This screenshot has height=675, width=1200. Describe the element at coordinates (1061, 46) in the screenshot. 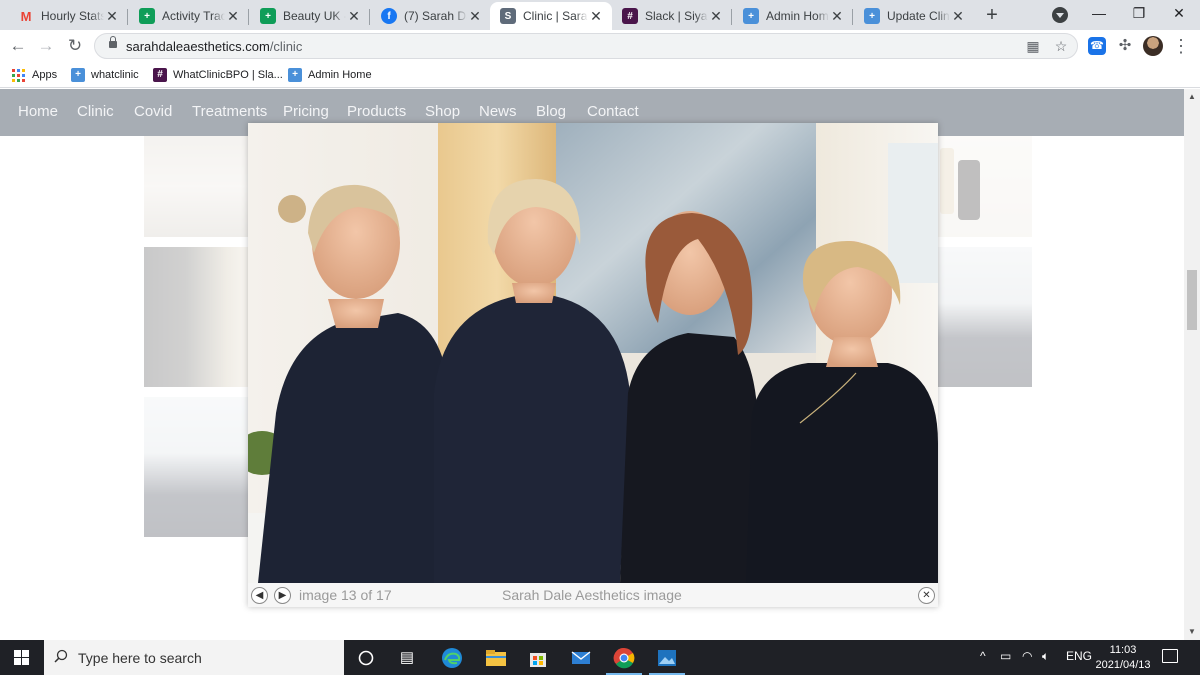

I see `bookmark-star-icon: ☆` at that location.